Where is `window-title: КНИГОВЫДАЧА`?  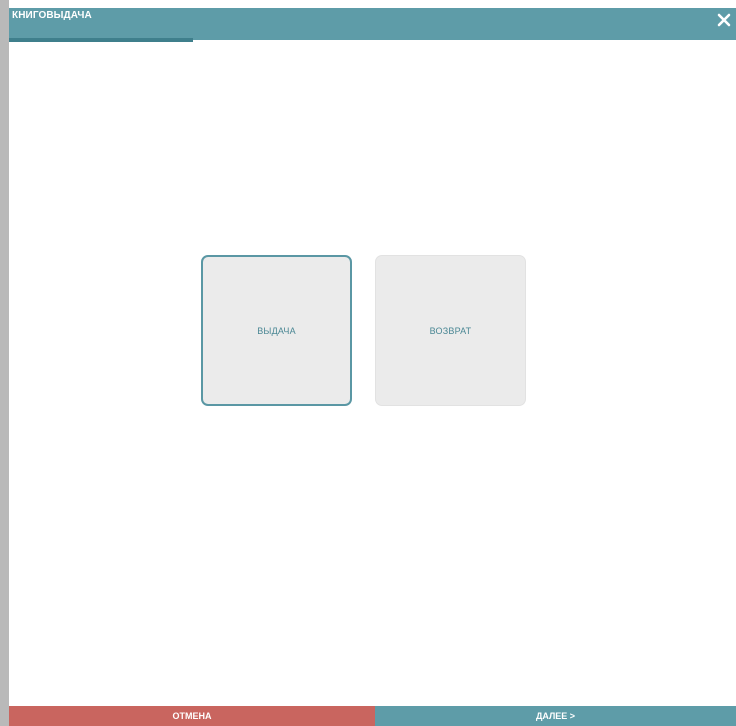 window-title: КНИГОВЫДАЧА is located at coordinates (52, 15).